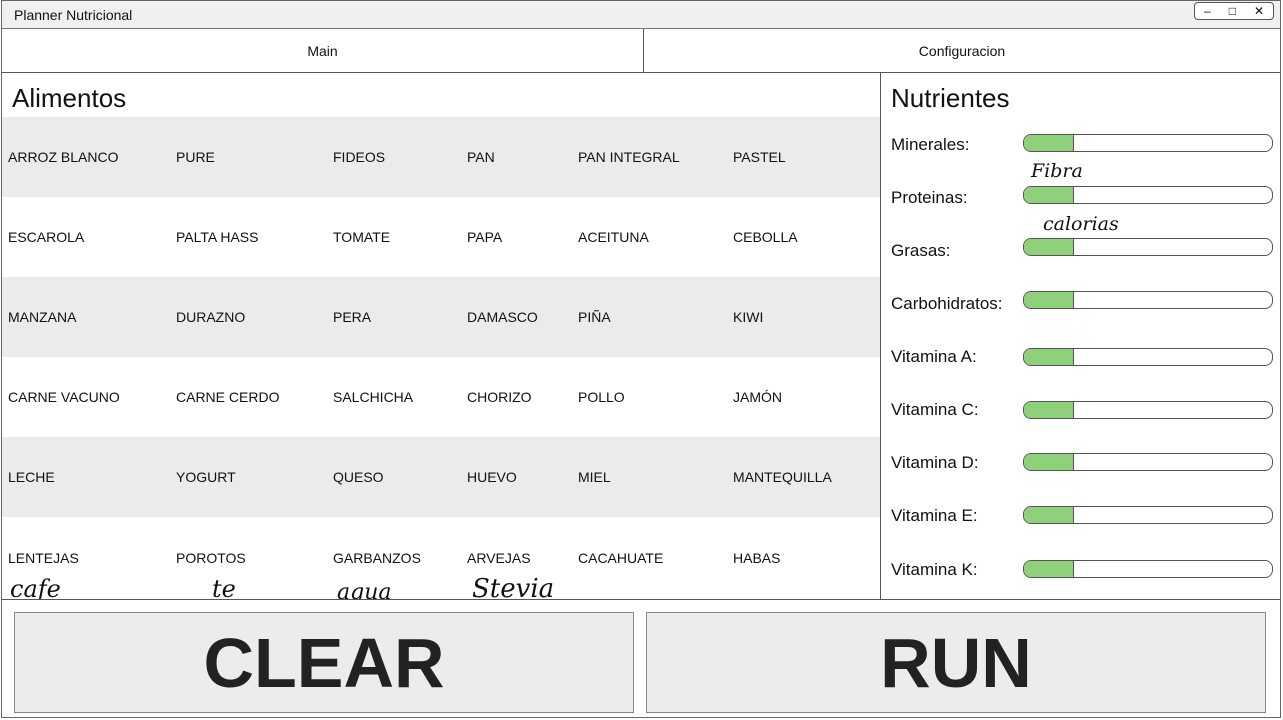 Image resolution: width=1283 pixels, height=720 pixels. Describe the element at coordinates (358, 477) in the screenshot. I see `food-item: QUESO` at that location.